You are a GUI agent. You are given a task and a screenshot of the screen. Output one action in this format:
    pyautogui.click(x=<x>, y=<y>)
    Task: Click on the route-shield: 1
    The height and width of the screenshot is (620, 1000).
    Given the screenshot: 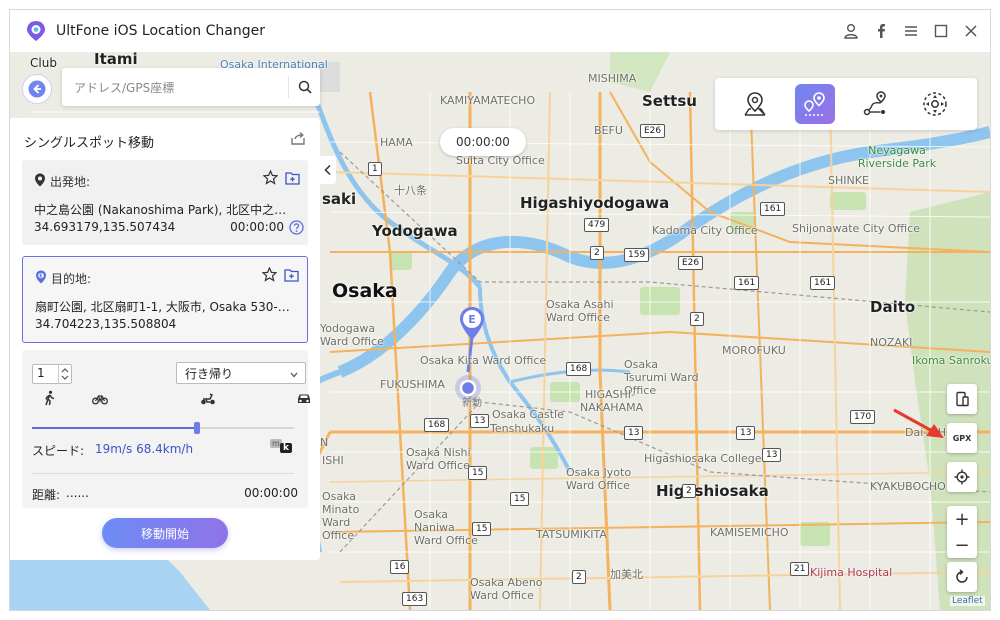 What is the action you would take?
    pyautogui.click(x=375, y=169)
    